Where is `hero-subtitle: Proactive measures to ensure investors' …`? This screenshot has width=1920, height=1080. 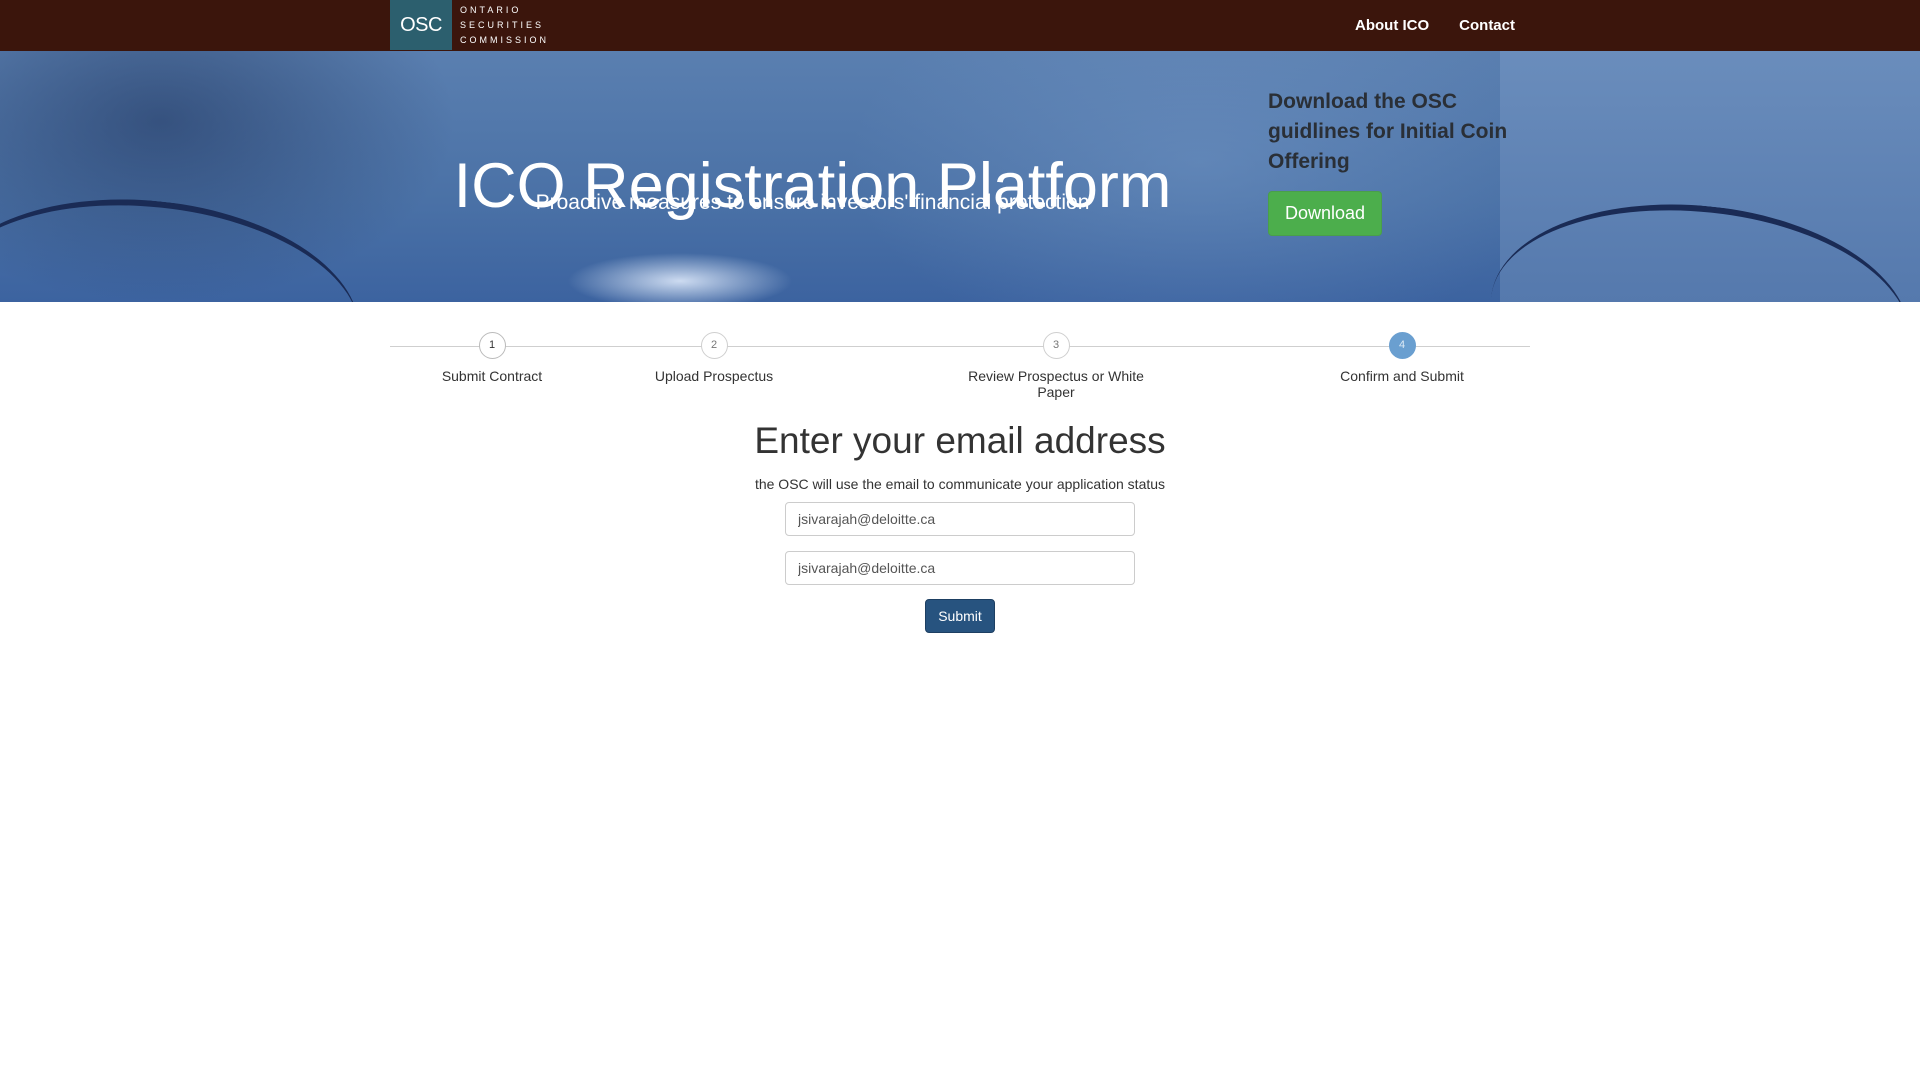 hero-subtitle: Proactive measures to ensure investors' … is located at coordinates (812, 202).